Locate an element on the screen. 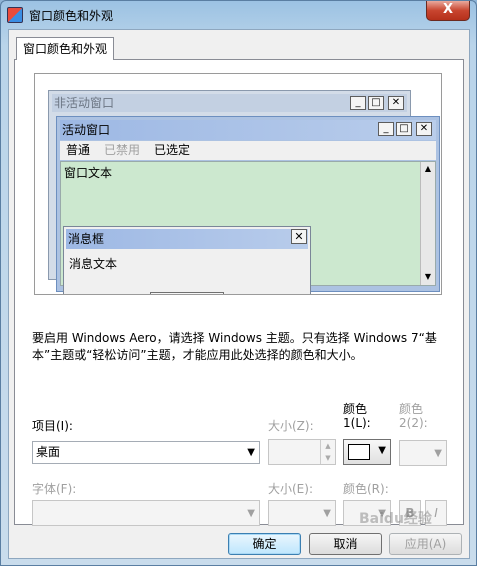  font-label: 字体(F): is located at coordinates (54, 489).